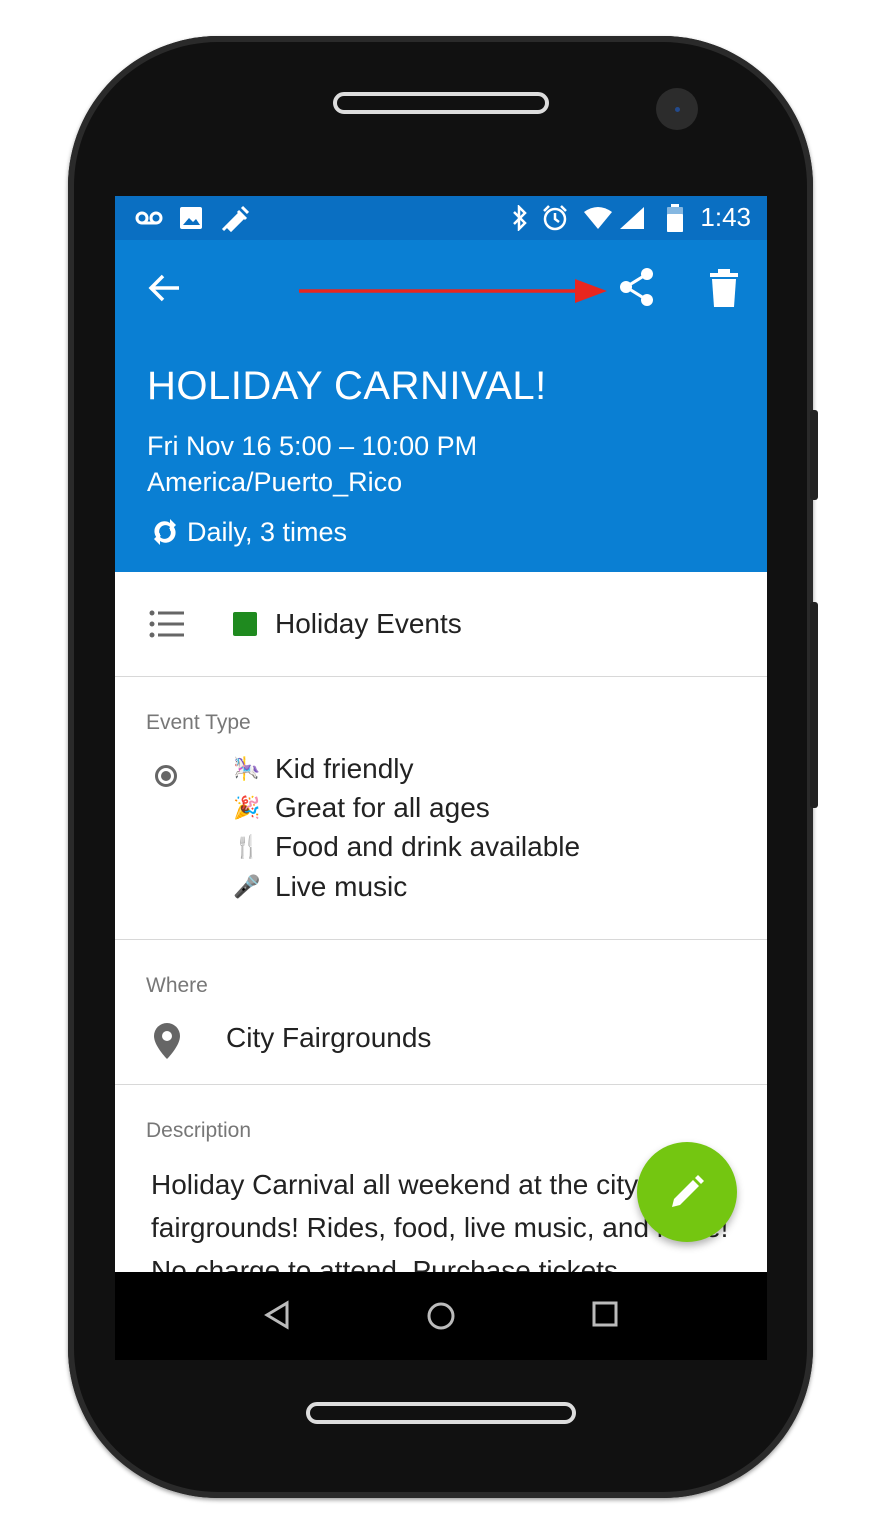 This screenshot has width=876, height=1528. Describe the element at coordinates (347, 386) in the screenshot. I see `event-title: HOLIDAY CARNIVAL!` at that location.